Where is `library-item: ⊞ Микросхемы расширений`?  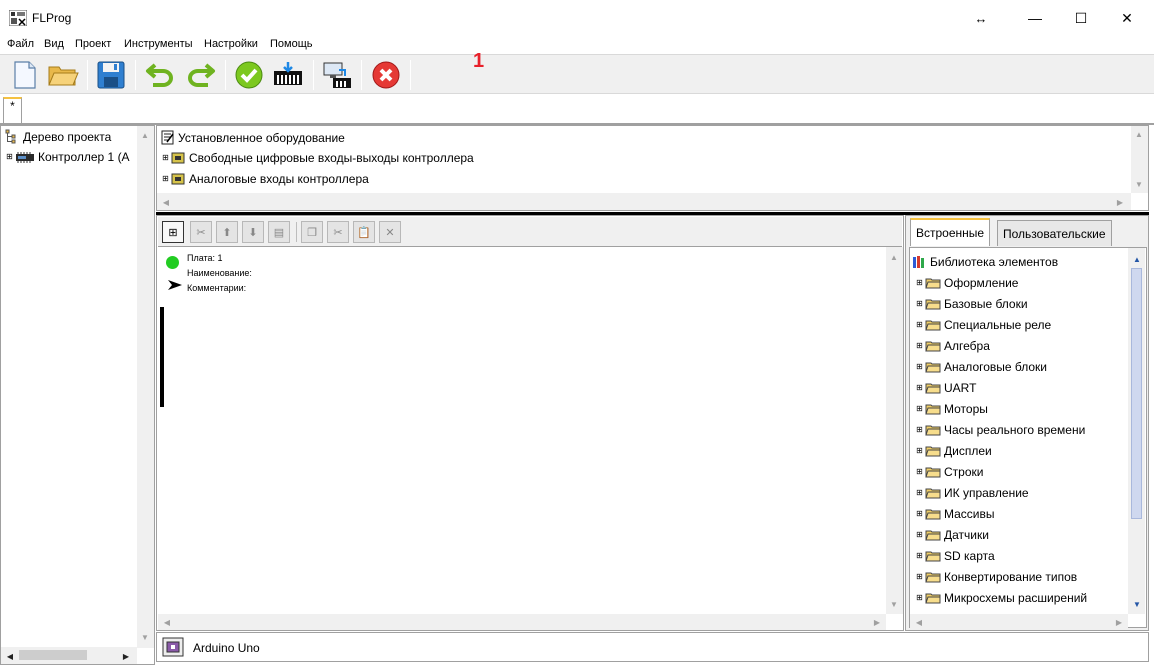
library-item: ⊞ Микросхемы расширений is located at coordinates (1001, 598).